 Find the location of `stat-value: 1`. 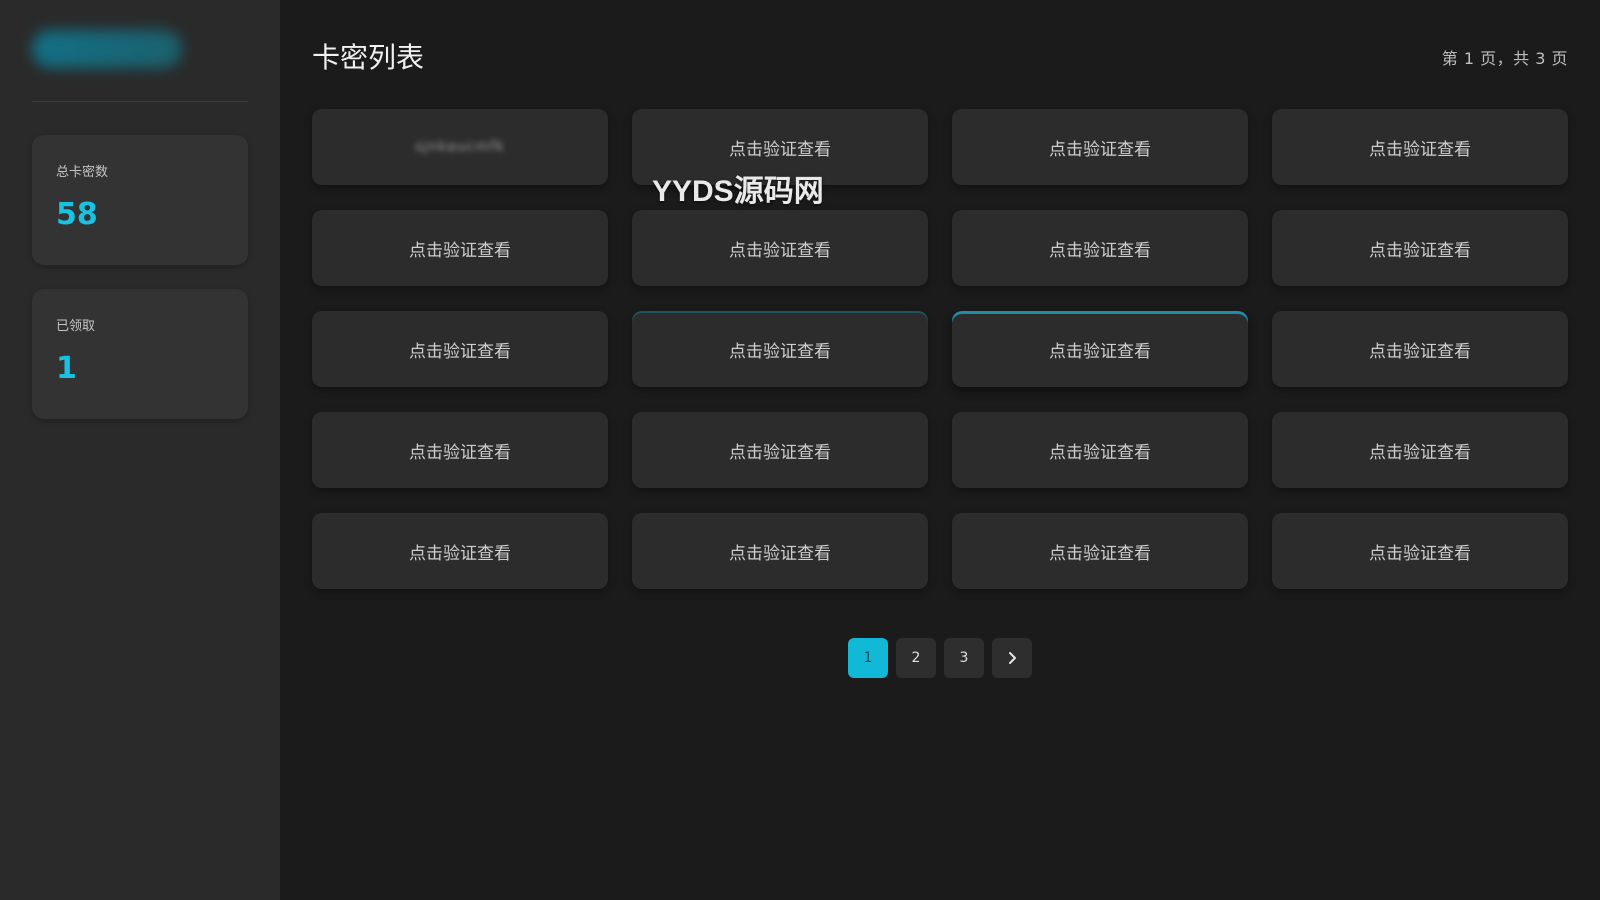

stat-value: 1 is located at coordinates (66, 368).